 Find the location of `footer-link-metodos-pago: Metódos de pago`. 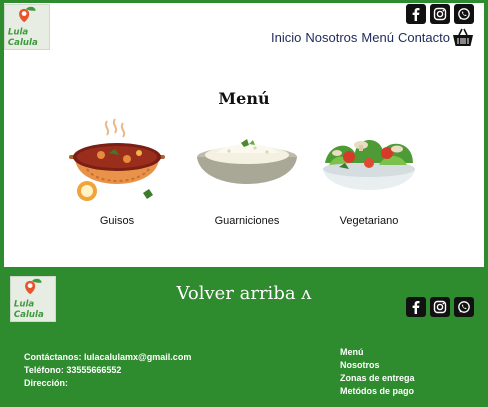

footer-link-metodos-pago: Metódos de pago is located at coordinates (377, 391).